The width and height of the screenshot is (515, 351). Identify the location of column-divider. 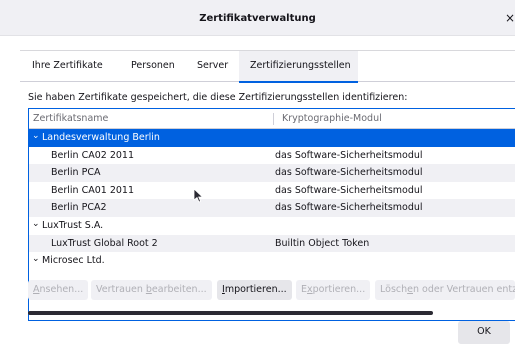
(273, 119).